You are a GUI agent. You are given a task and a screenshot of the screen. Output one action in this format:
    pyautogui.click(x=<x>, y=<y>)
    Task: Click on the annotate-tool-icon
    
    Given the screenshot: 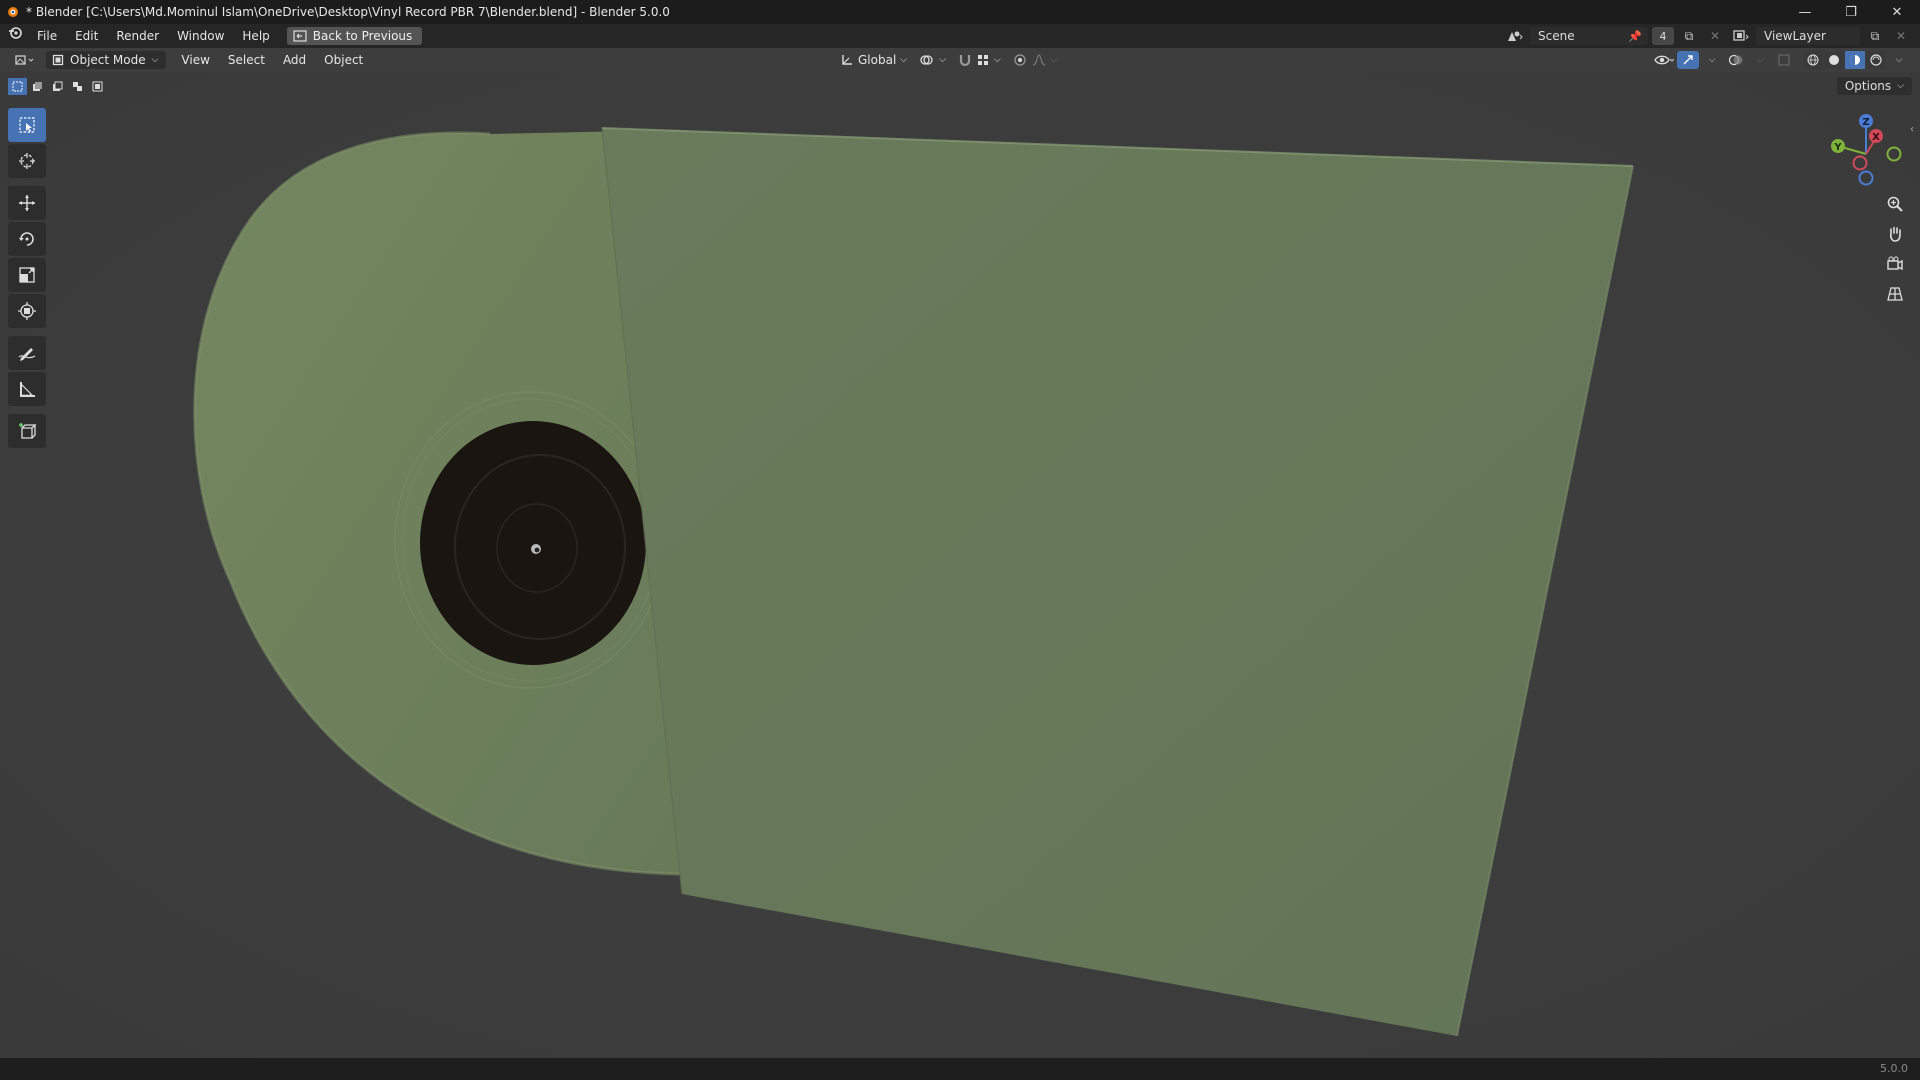 What is the action you would take?
    pyautogui.click(x=27, y=353)
    